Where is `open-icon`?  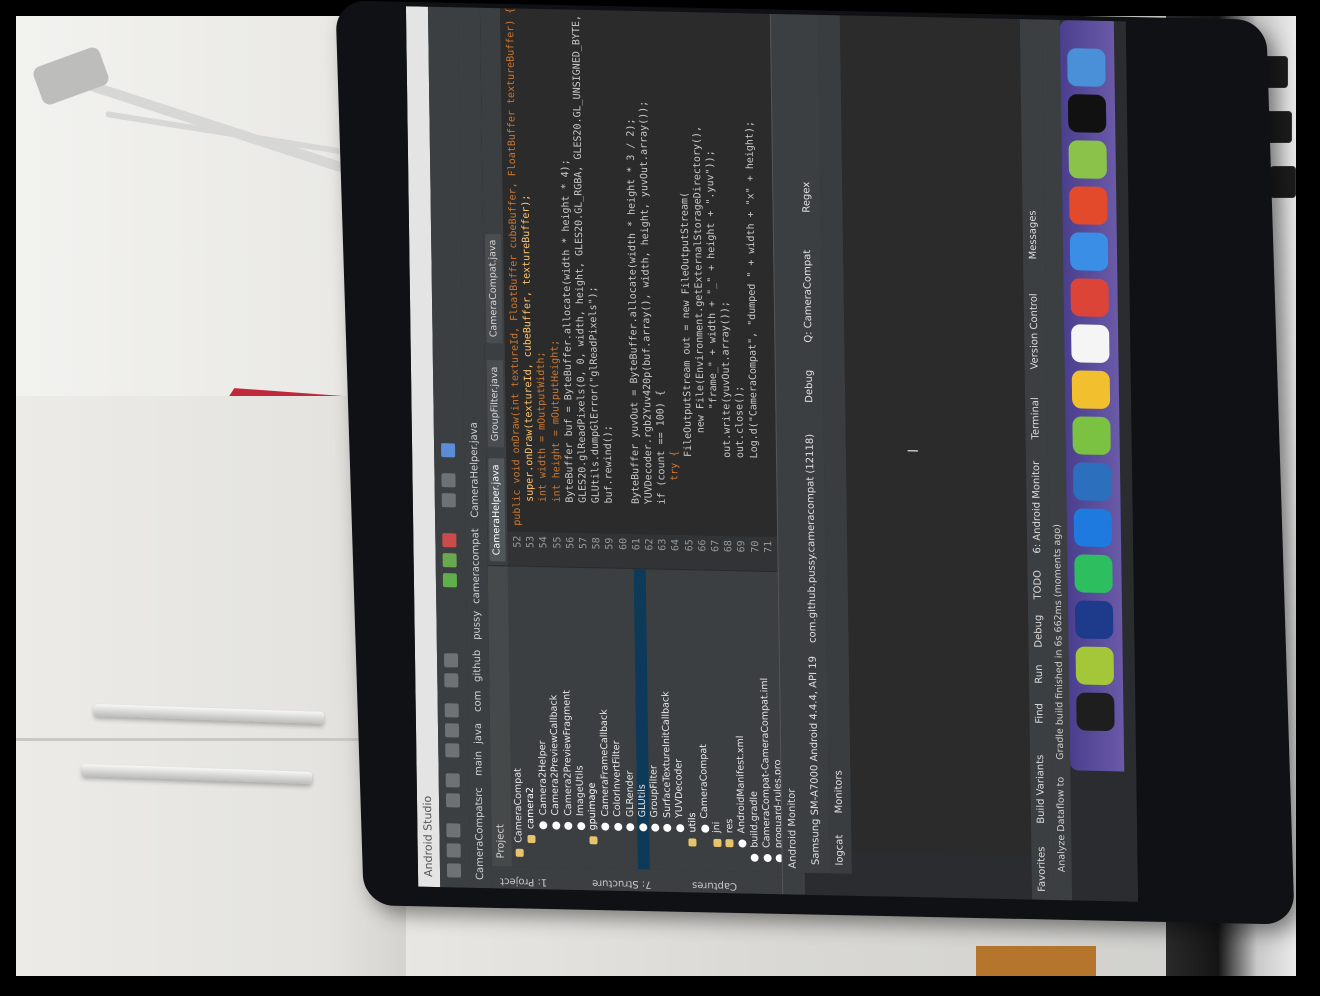 open-icon is located at coordinates (454, 870).